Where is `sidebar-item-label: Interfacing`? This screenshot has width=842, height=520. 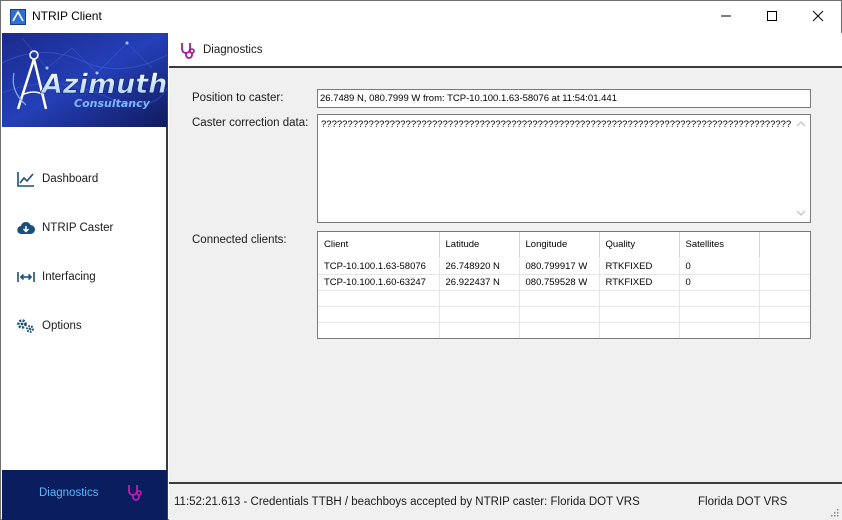
sidebar-item-label: Interfacing is located at coordinates (69, 277).